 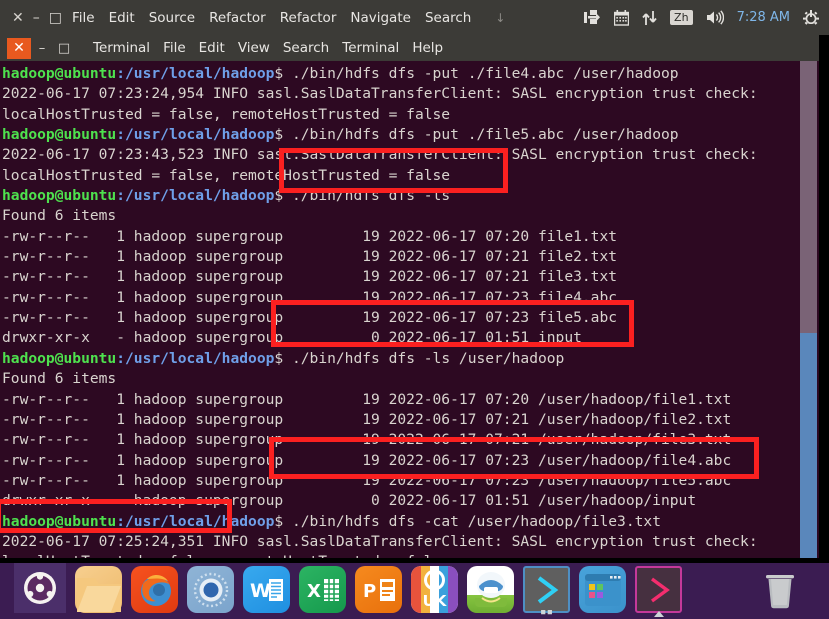 What do you see at coordinates (116, 516) in the screenshot?
I see `annotation-box-file3-content-highlight` at bounding box center [116, 516].